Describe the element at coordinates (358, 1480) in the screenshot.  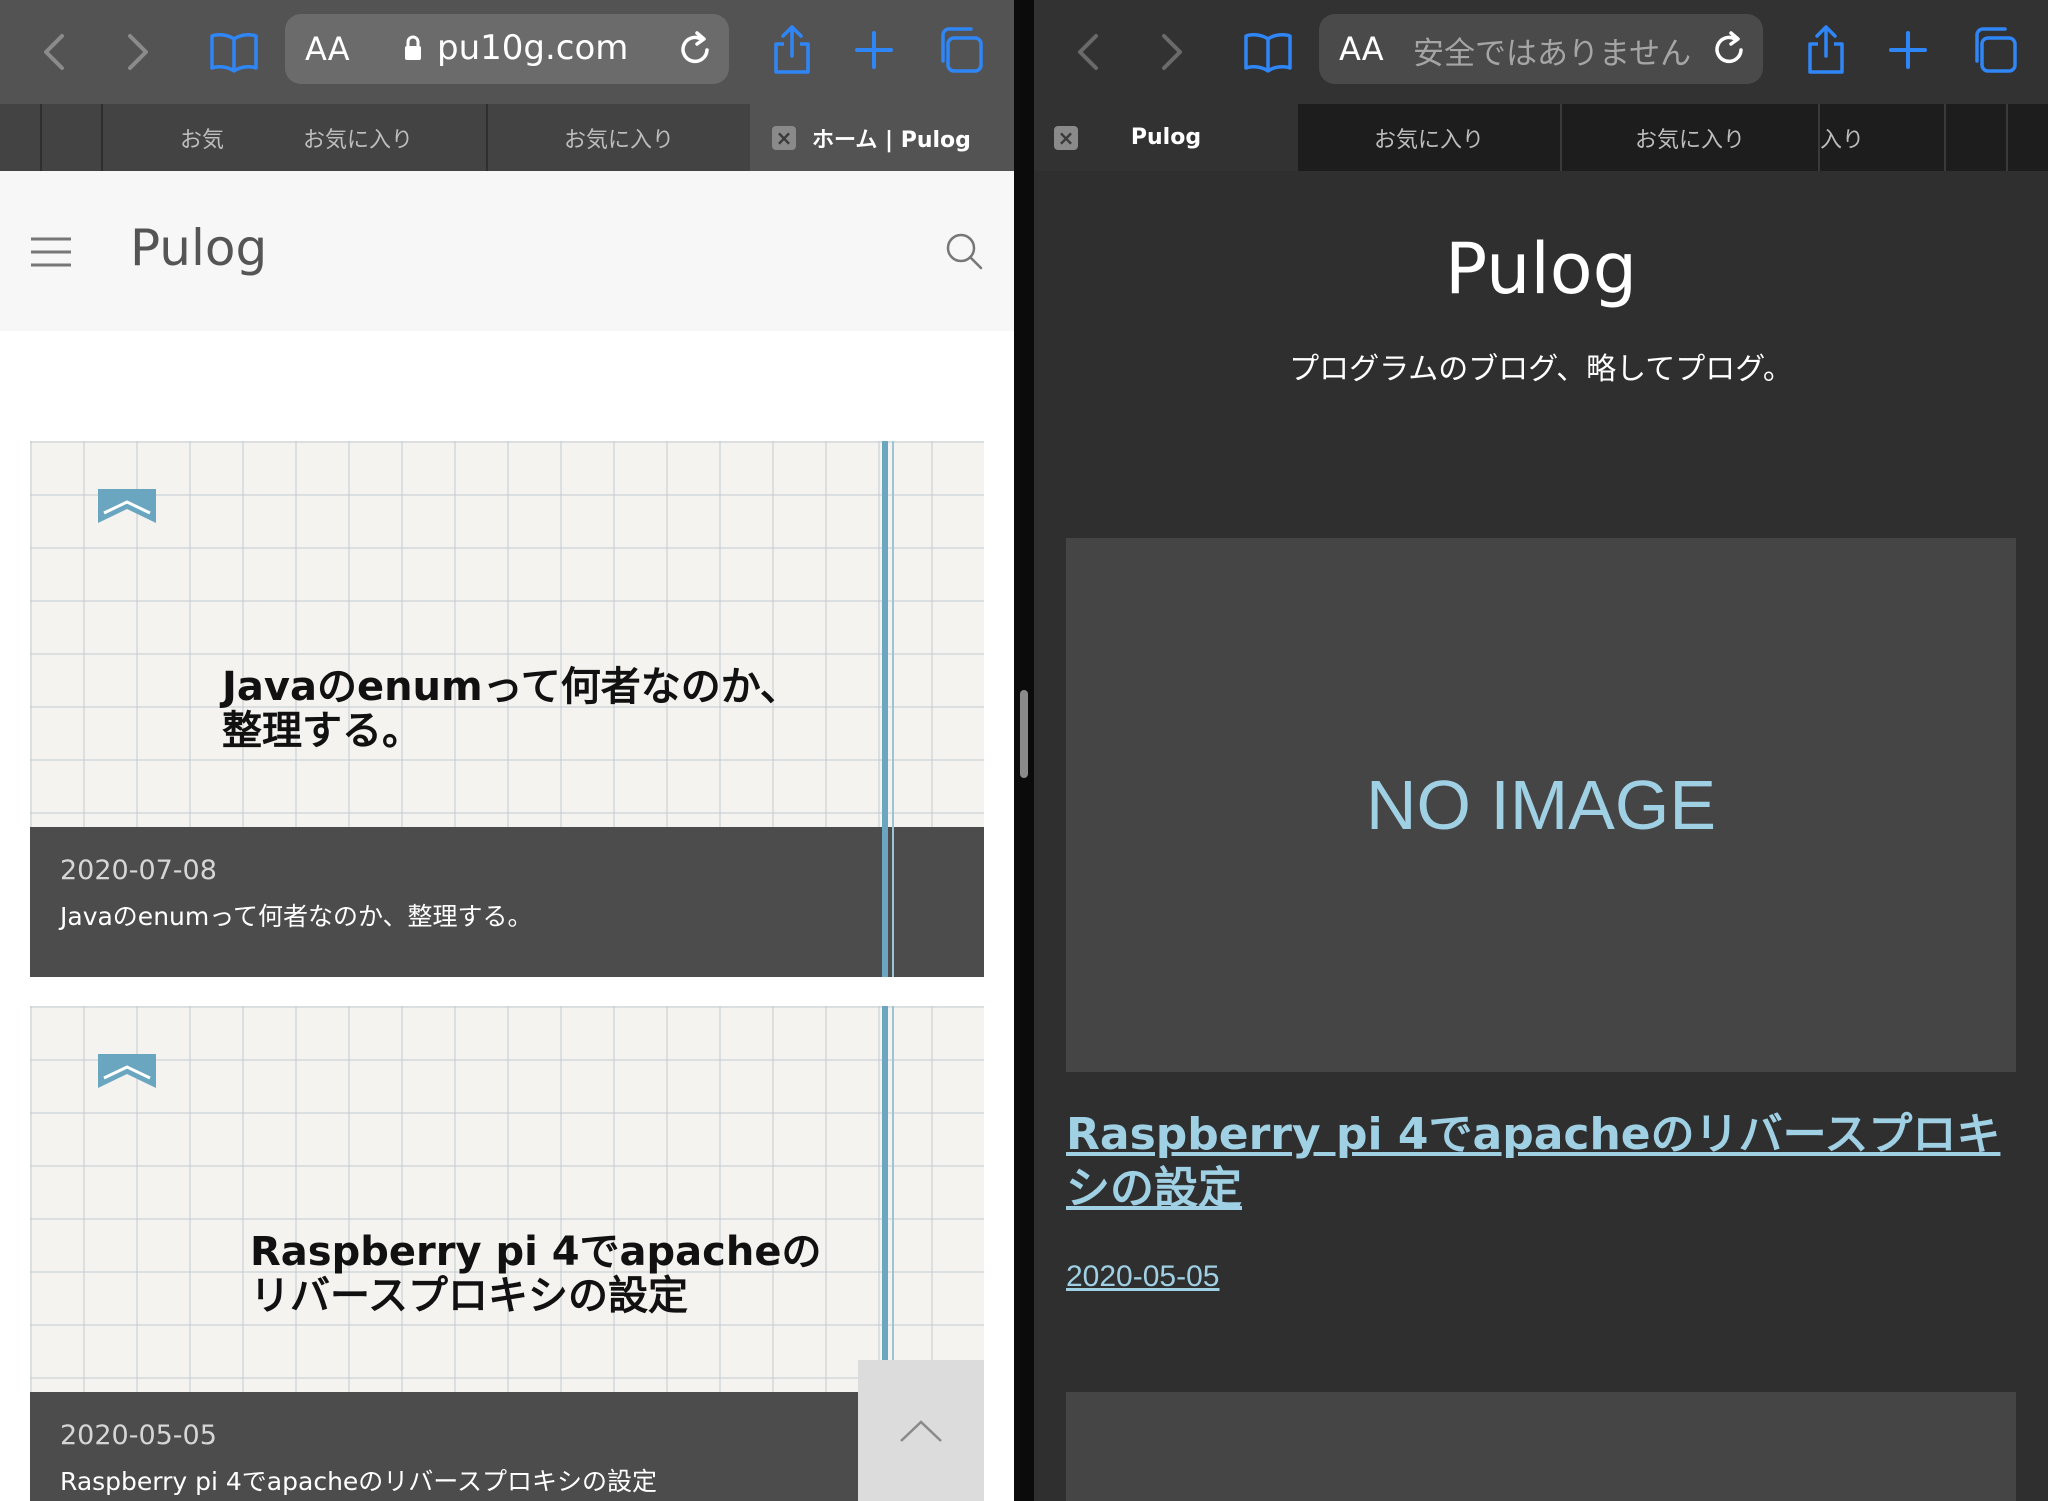
I see `post-title: Raspberry pi 4でapacheのリバースプロキシの設定` at that location.